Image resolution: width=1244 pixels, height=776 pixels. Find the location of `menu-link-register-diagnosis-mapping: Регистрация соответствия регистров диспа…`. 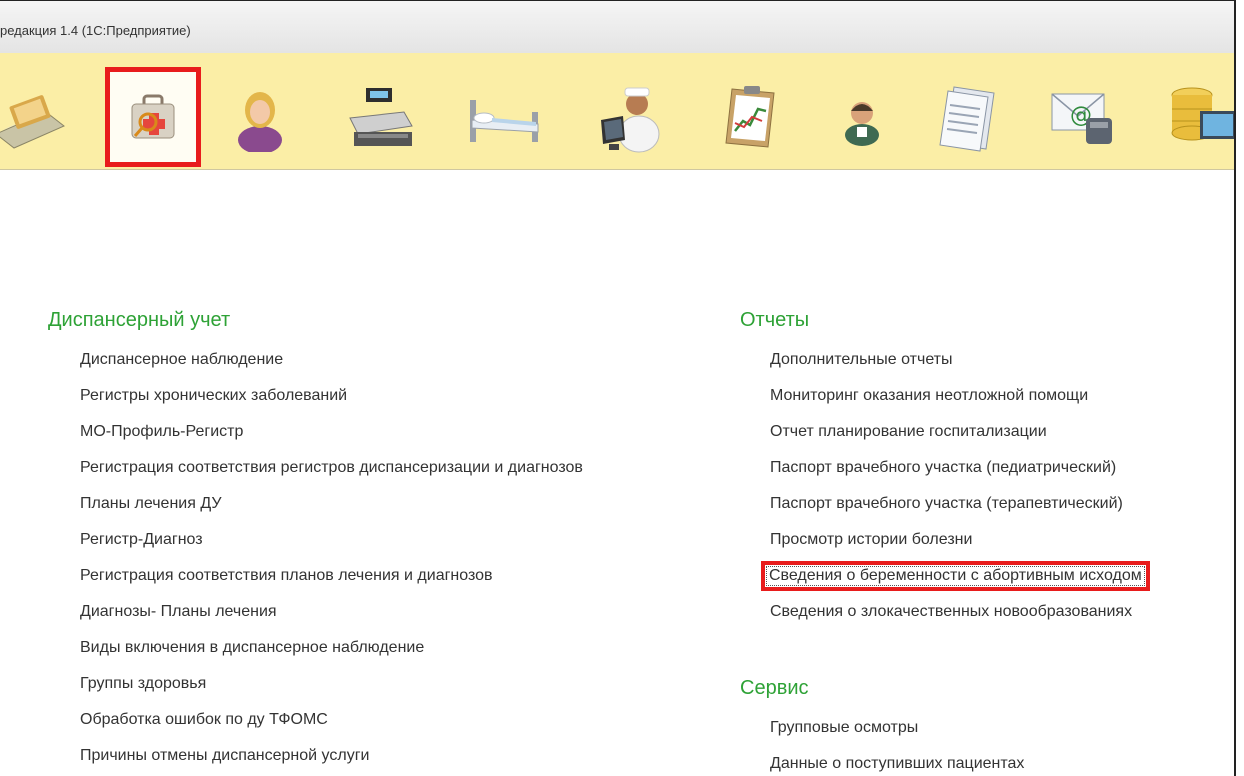

menu-link-register-diagnosis-mapping: Регистрация соответствия регистров диспа… is located at coordinates (331, 468).